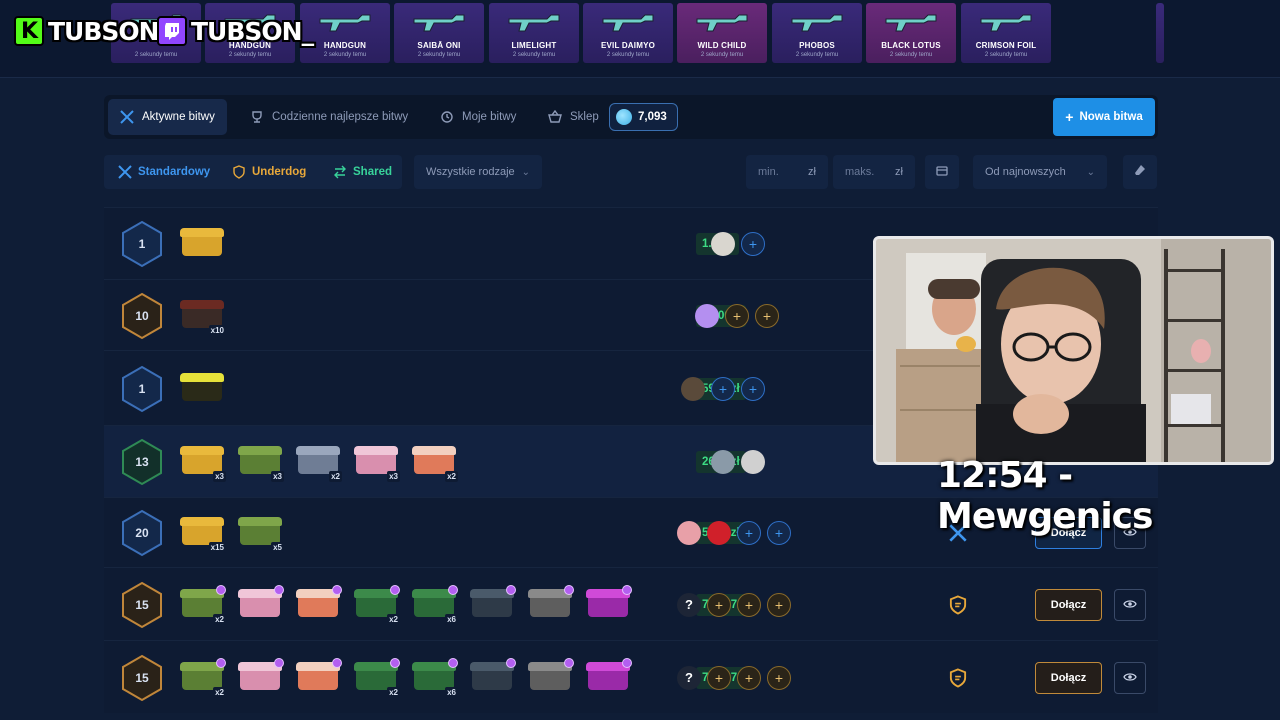  I want to click on case-quantity: x10, so click(217, 330).